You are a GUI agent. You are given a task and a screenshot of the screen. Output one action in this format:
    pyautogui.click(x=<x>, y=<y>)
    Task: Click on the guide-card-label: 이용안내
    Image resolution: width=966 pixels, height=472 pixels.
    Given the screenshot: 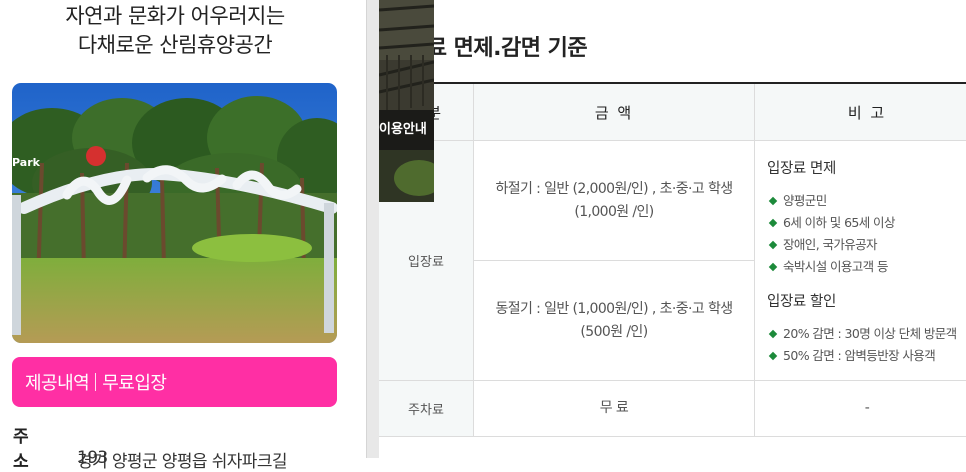 What is the action you would take?
    pyautogui.click(x=403, y=129)
    